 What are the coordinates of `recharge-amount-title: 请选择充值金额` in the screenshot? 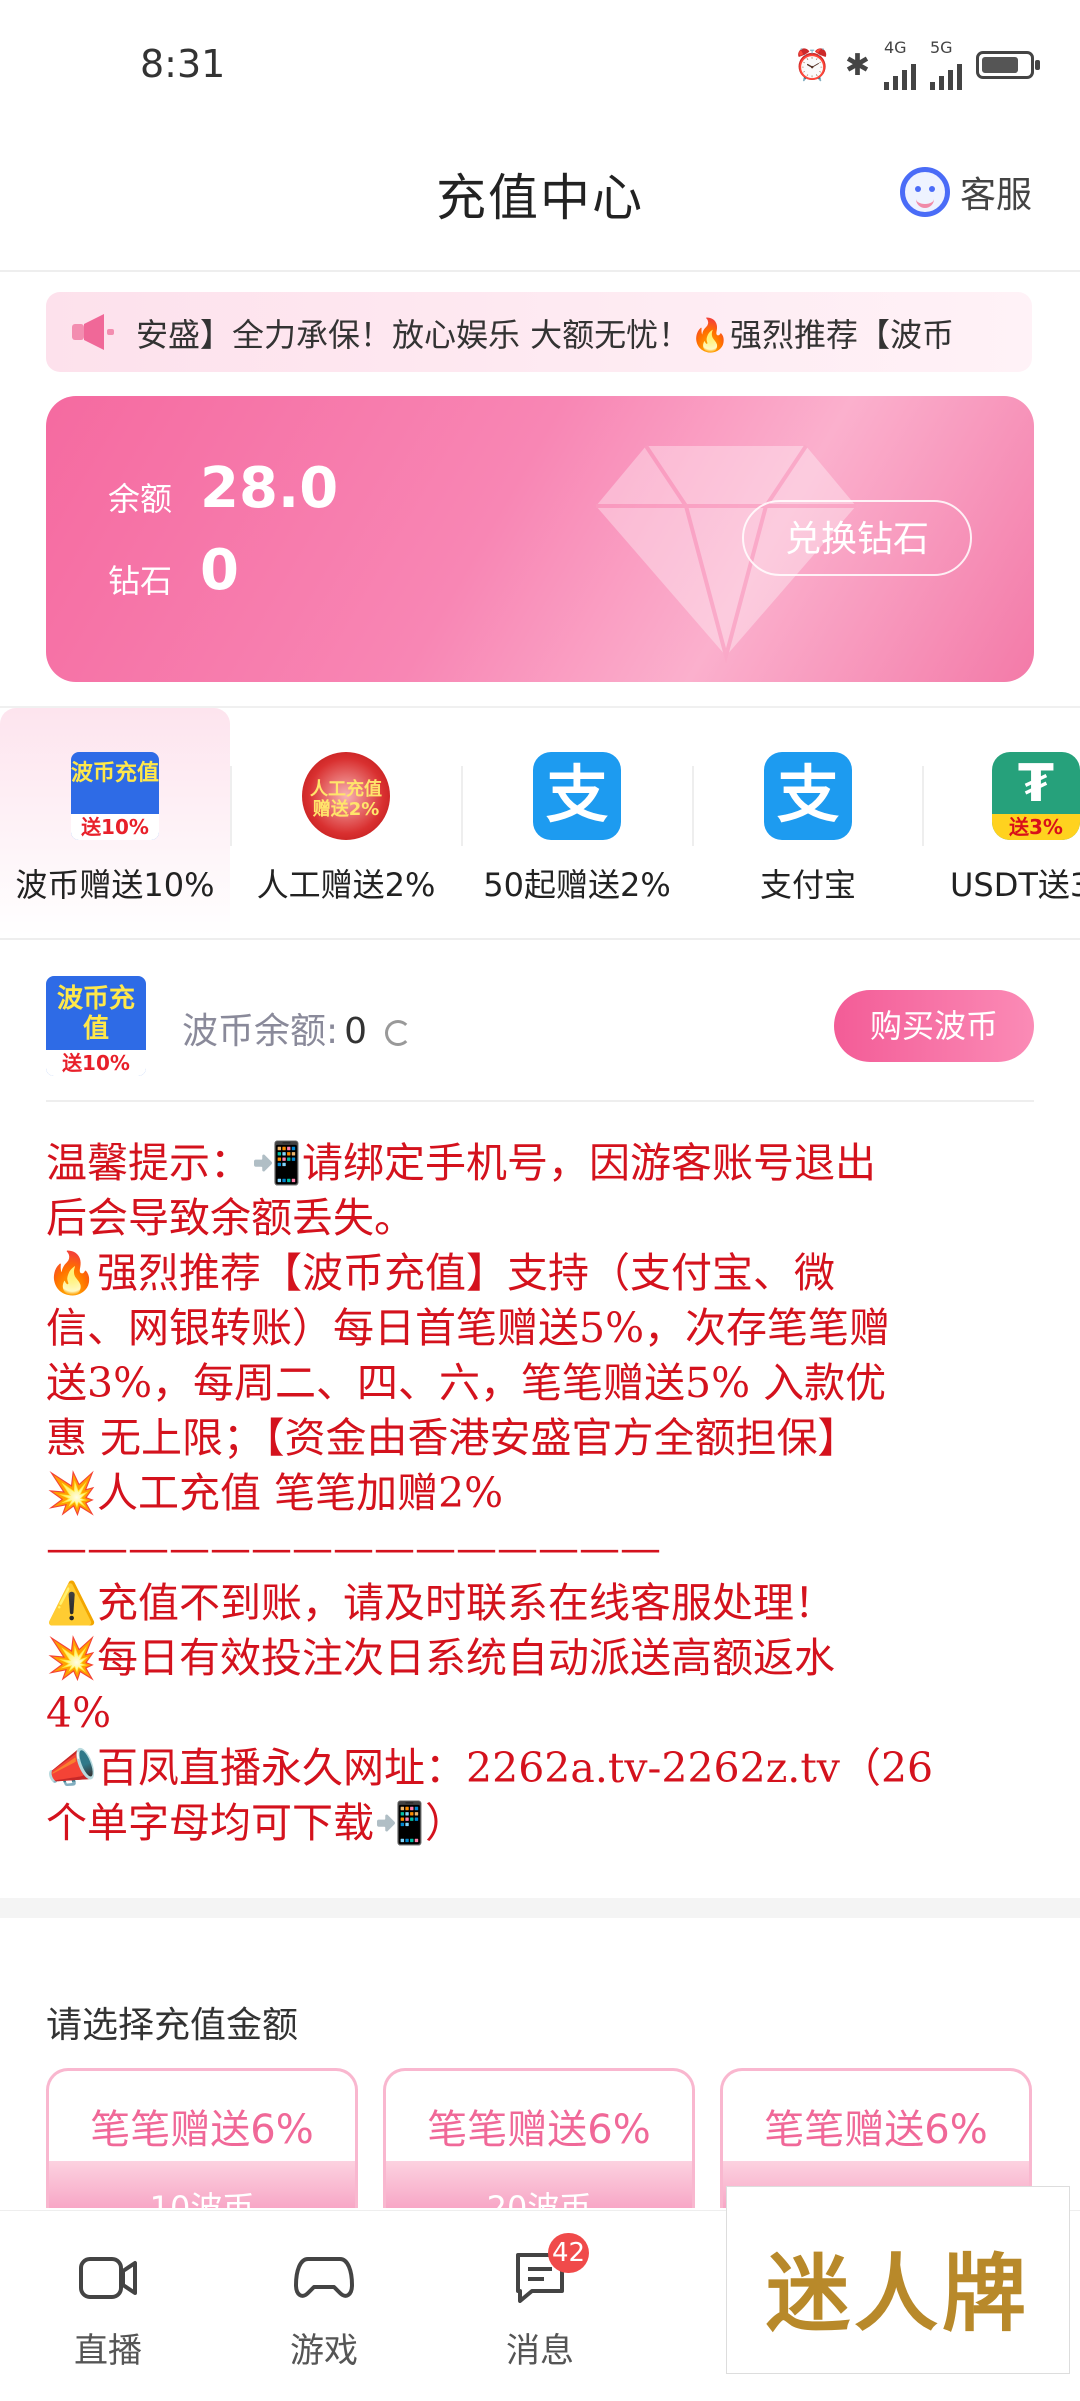 It's located at (172, 2025).